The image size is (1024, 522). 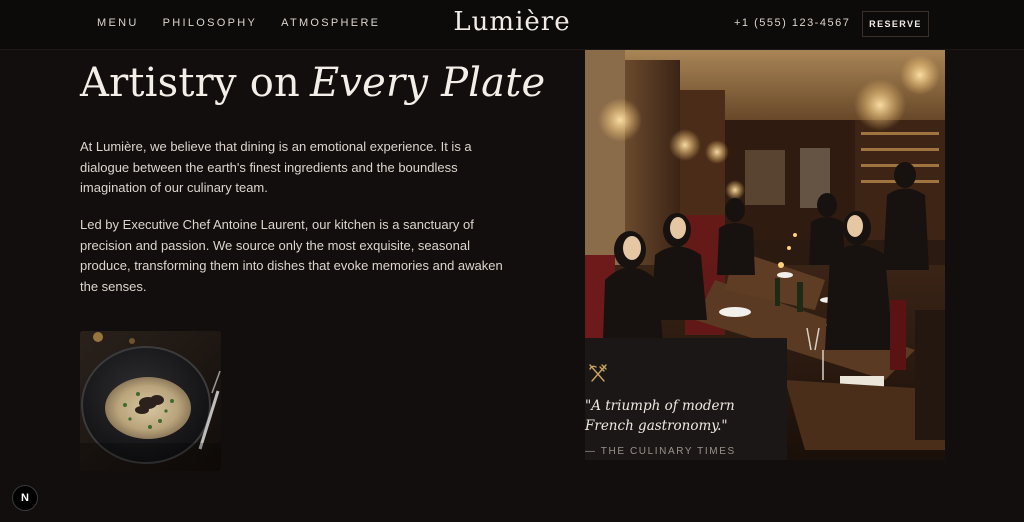 I want to click on risotto-dish-image, so click(x=150, y=401).